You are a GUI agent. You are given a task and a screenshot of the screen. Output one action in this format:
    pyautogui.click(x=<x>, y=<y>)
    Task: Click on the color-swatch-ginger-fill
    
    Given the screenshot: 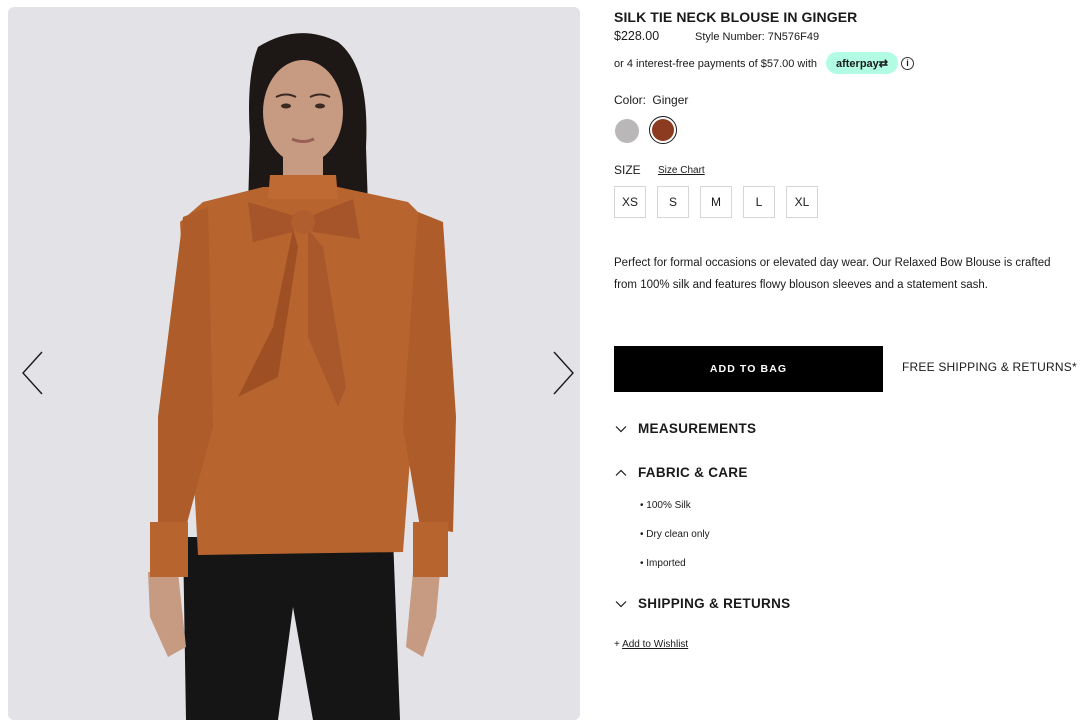 What is the action you would take?
    pyautogui.click(x=663, y=130)
    